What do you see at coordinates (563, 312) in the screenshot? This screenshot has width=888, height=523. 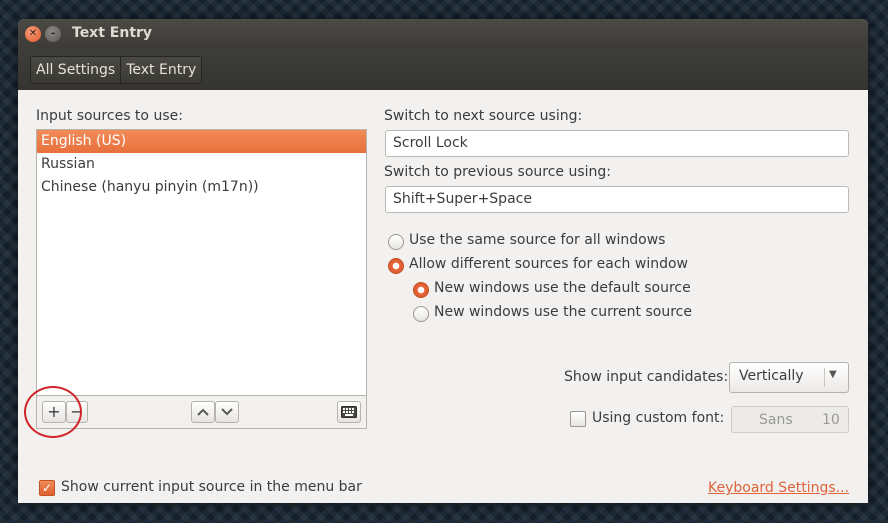 I see `radio-current-source-label: New windows use the current source` at bounding box center [563, 312].